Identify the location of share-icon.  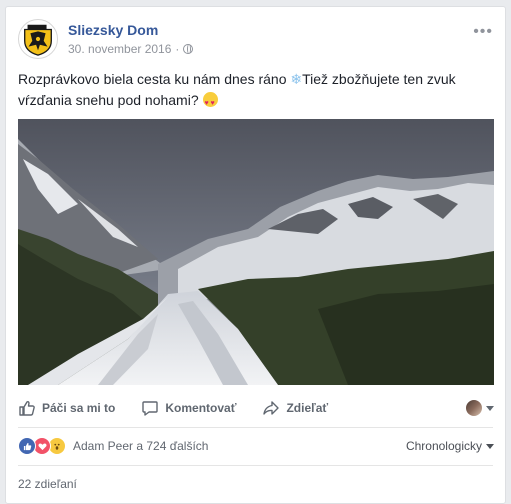
(271, 408).